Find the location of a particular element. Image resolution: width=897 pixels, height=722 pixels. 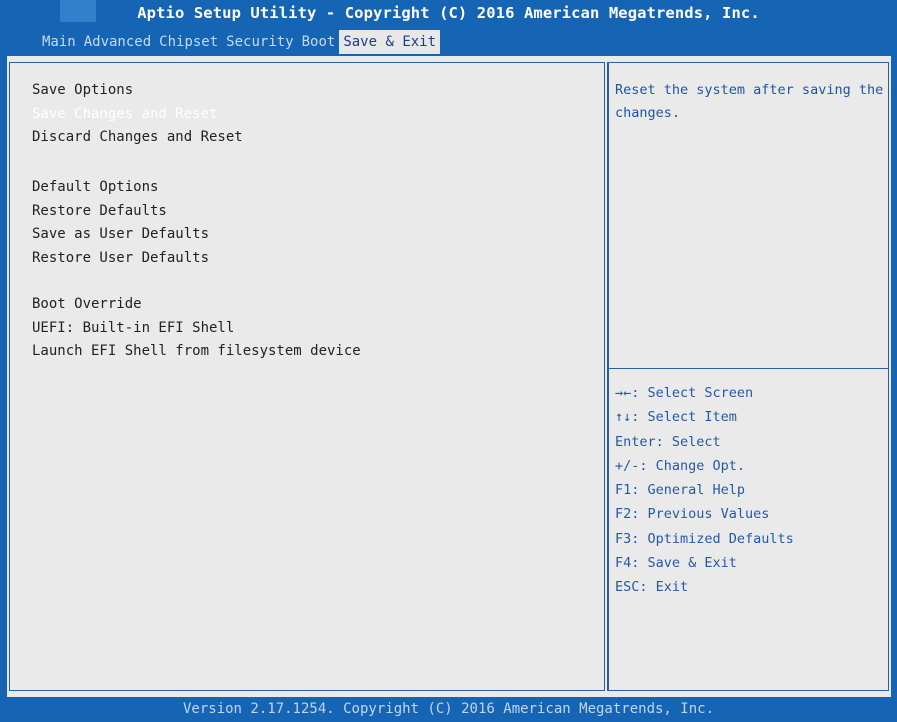

menu-item-uefi-built-in-efi-shell: UEFI: Built-in EFI Shell is located at coordinates (196, 329).